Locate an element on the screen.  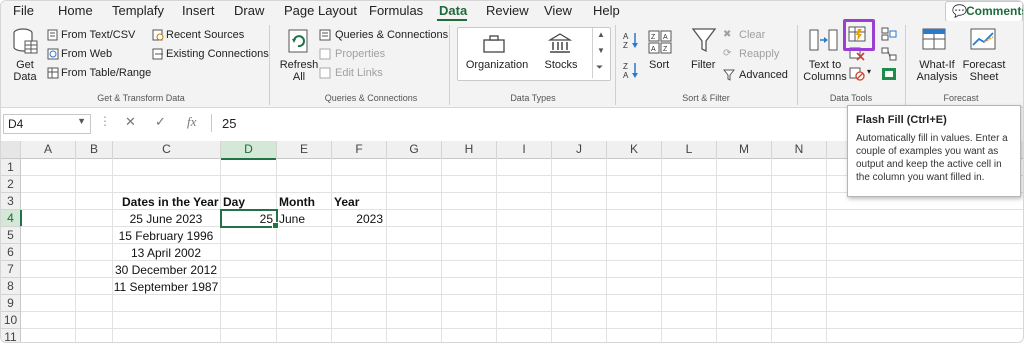
tab-page-layout: Page Layout is located at coordinates (320, 10).